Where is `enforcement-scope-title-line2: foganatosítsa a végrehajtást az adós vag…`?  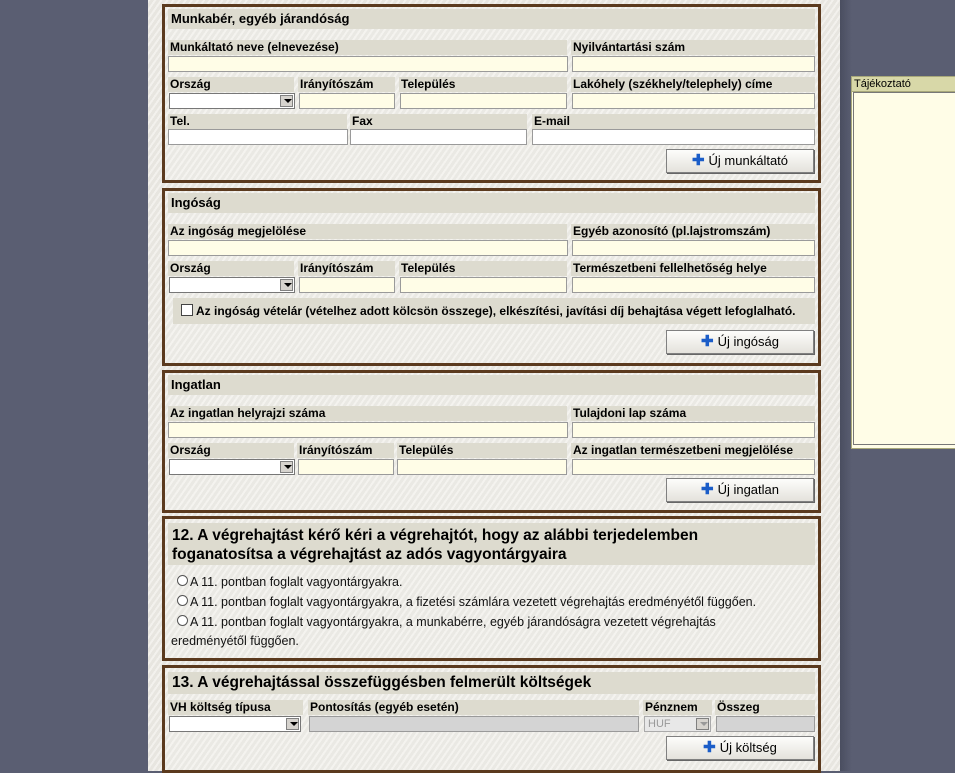 enforcement-scope-title-line2: foganatosítsa a végrehajtást az adós vag… is located at coordinates (369, 554).